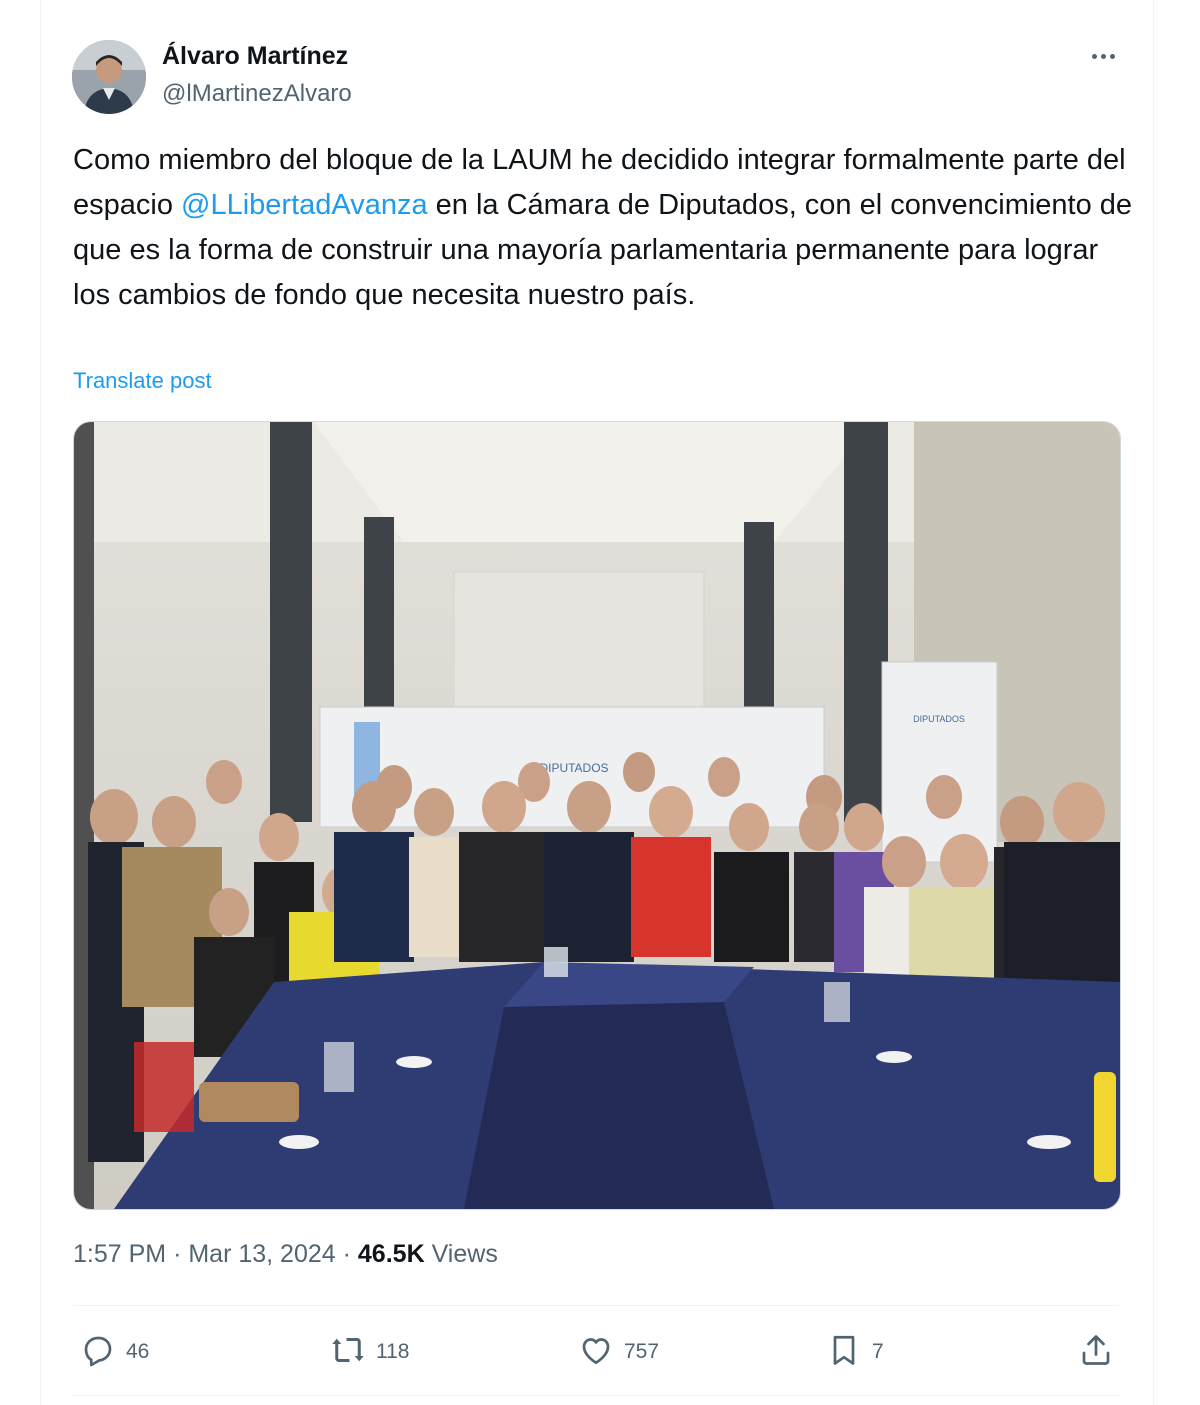  What do you see at coordinates (138, 1351) in the screenshot?
I see `reply-count: 46` at bounding box center [138, 1351].